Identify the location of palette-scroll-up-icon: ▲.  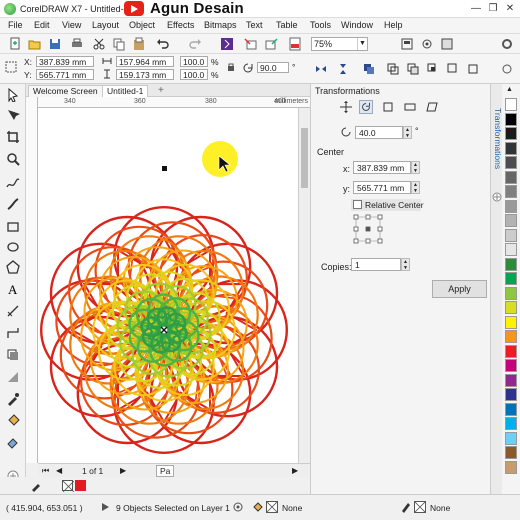
(509, 89).